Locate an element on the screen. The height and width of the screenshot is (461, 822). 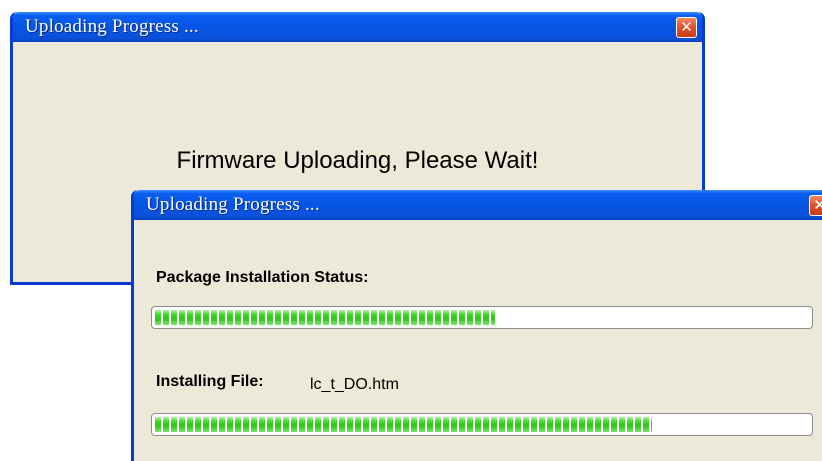
package-progress-bar is located at coordinates (482, 317).